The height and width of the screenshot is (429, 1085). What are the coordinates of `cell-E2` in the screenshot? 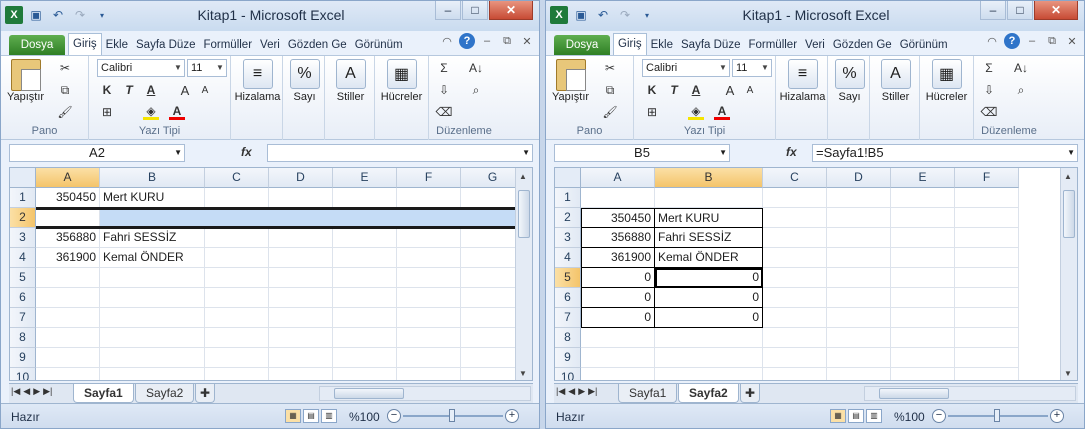 It's located at (923, 218).